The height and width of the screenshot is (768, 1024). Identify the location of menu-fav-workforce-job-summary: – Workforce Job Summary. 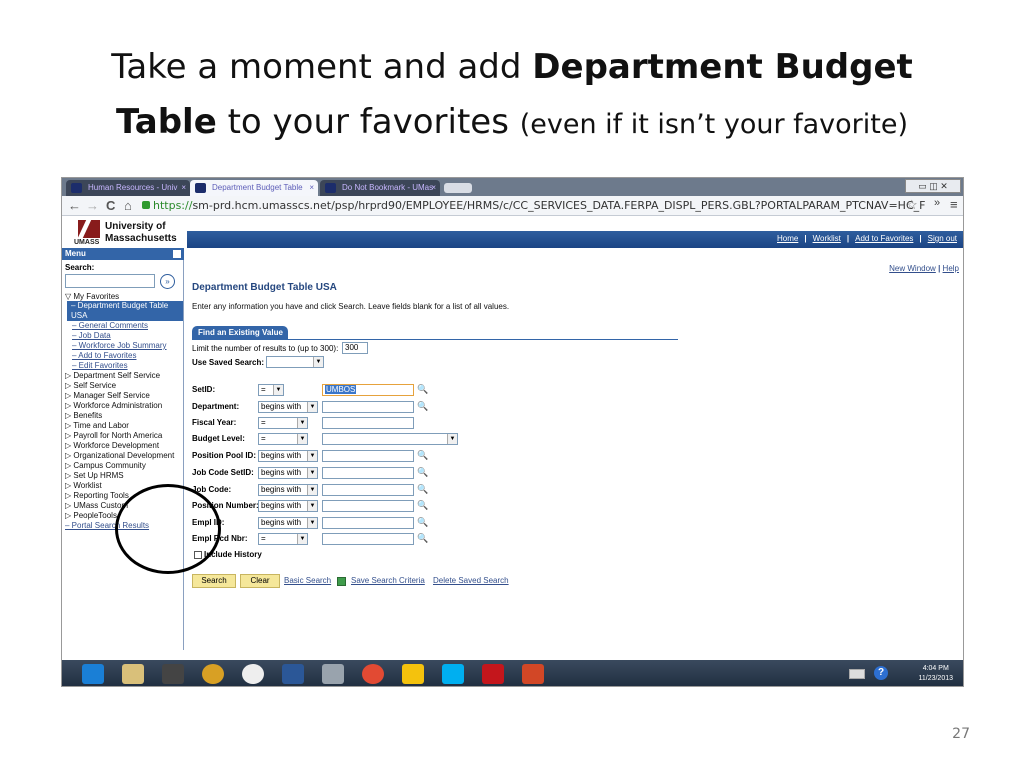
(119, 346).